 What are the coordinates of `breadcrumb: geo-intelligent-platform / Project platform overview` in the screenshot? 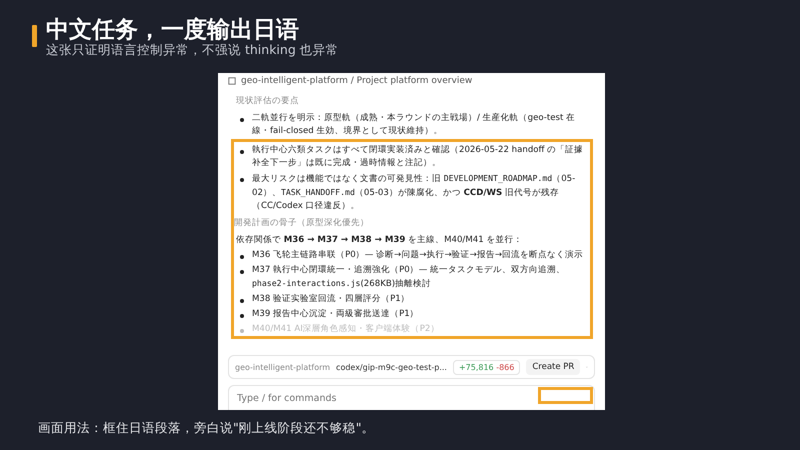 It's located at (356, 81).